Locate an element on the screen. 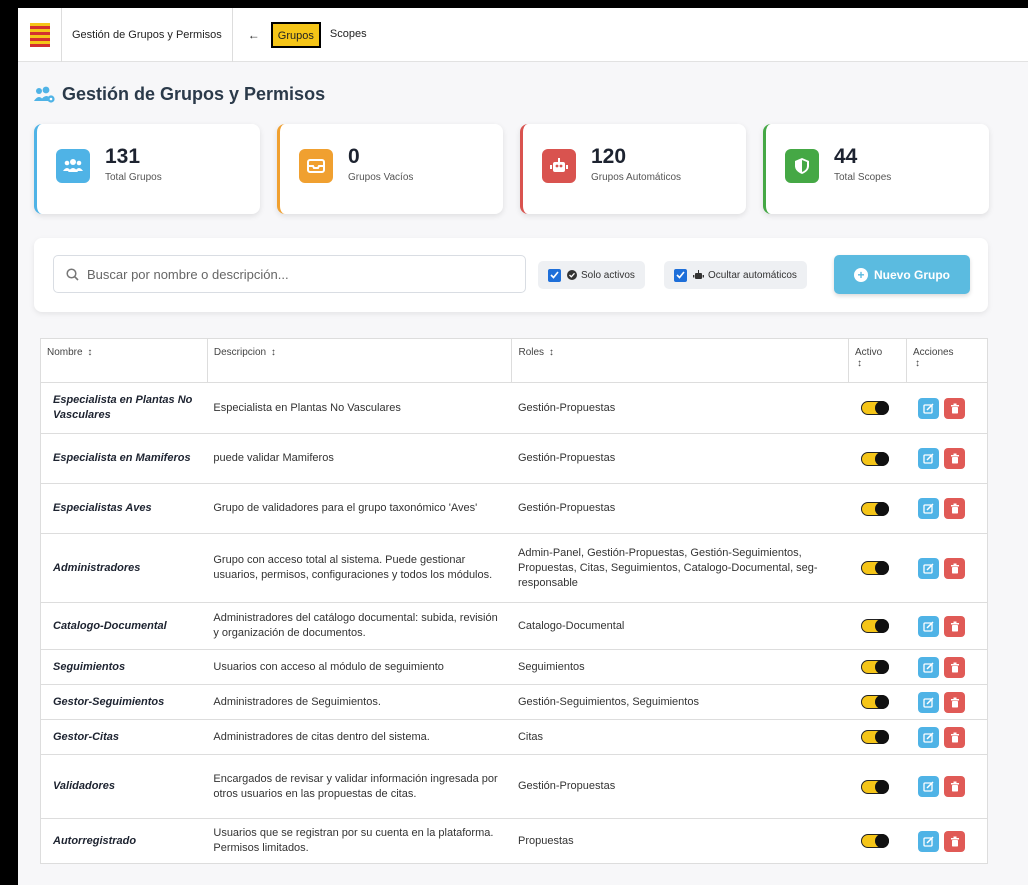 Image resolution: width=1028 pixels, height=885 pixels. search-input is located at coordinates (297, 274).